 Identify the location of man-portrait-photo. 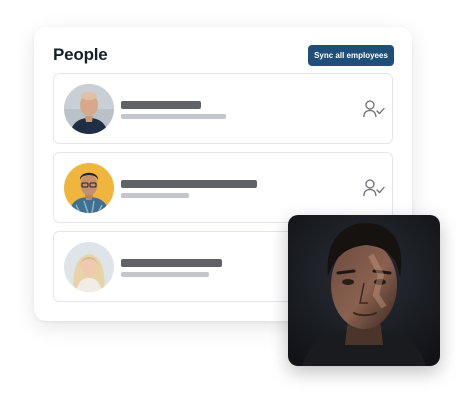
(364, 290).